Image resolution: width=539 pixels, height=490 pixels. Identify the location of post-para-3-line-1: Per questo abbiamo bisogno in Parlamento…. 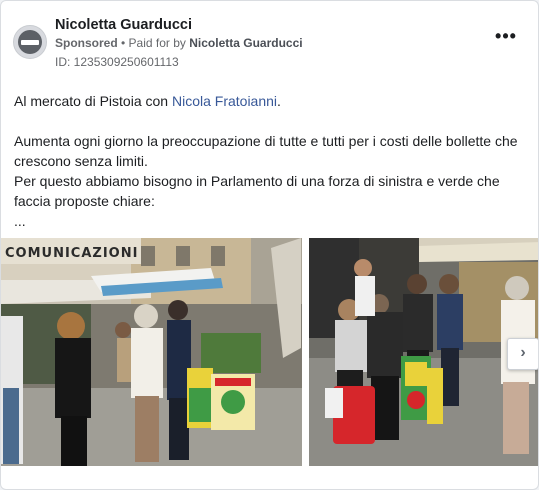
(257, 181).